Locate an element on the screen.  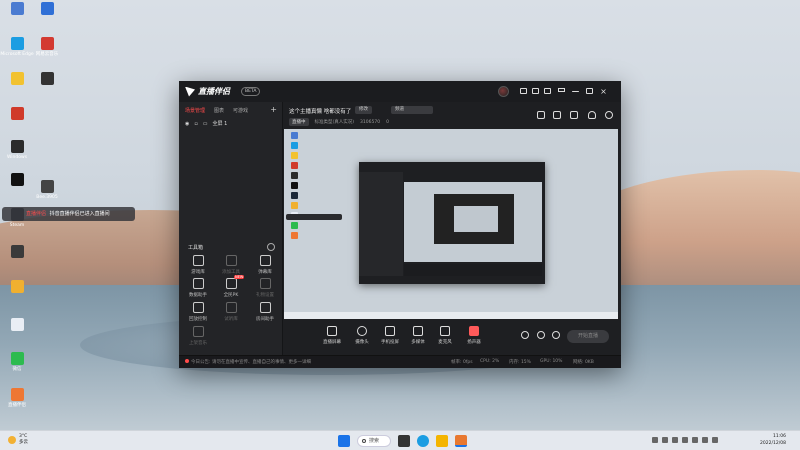
control-label: 扬声器 is located at coordinates (474, 342).